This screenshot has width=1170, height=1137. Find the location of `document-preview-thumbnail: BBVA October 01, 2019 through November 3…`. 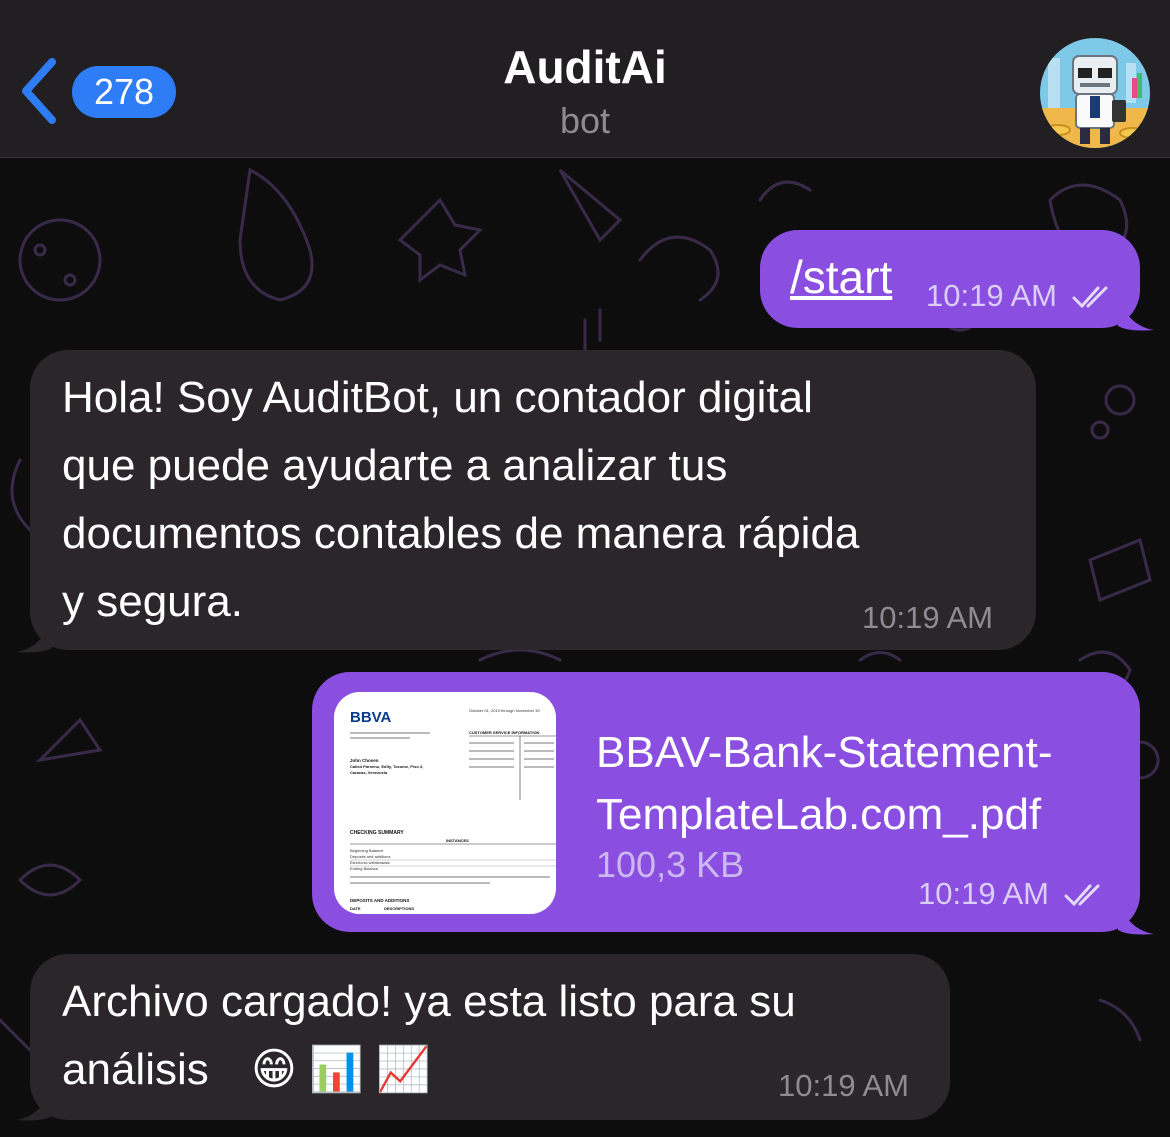

document-preview-thumbnail: BBVA October 01, 2019 through November 3… is located at coordinates (445, 803).